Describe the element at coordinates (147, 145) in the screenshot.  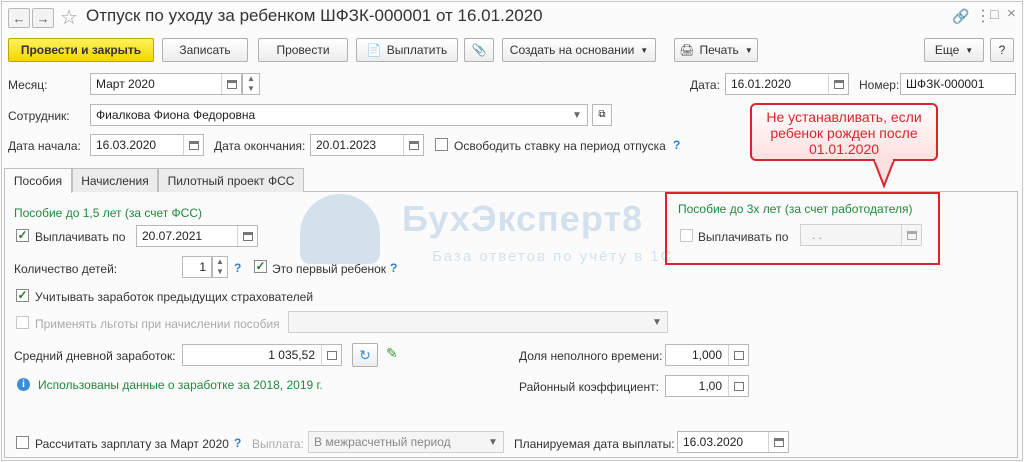
I see `start-date-field: 16.03.2020` at that location.